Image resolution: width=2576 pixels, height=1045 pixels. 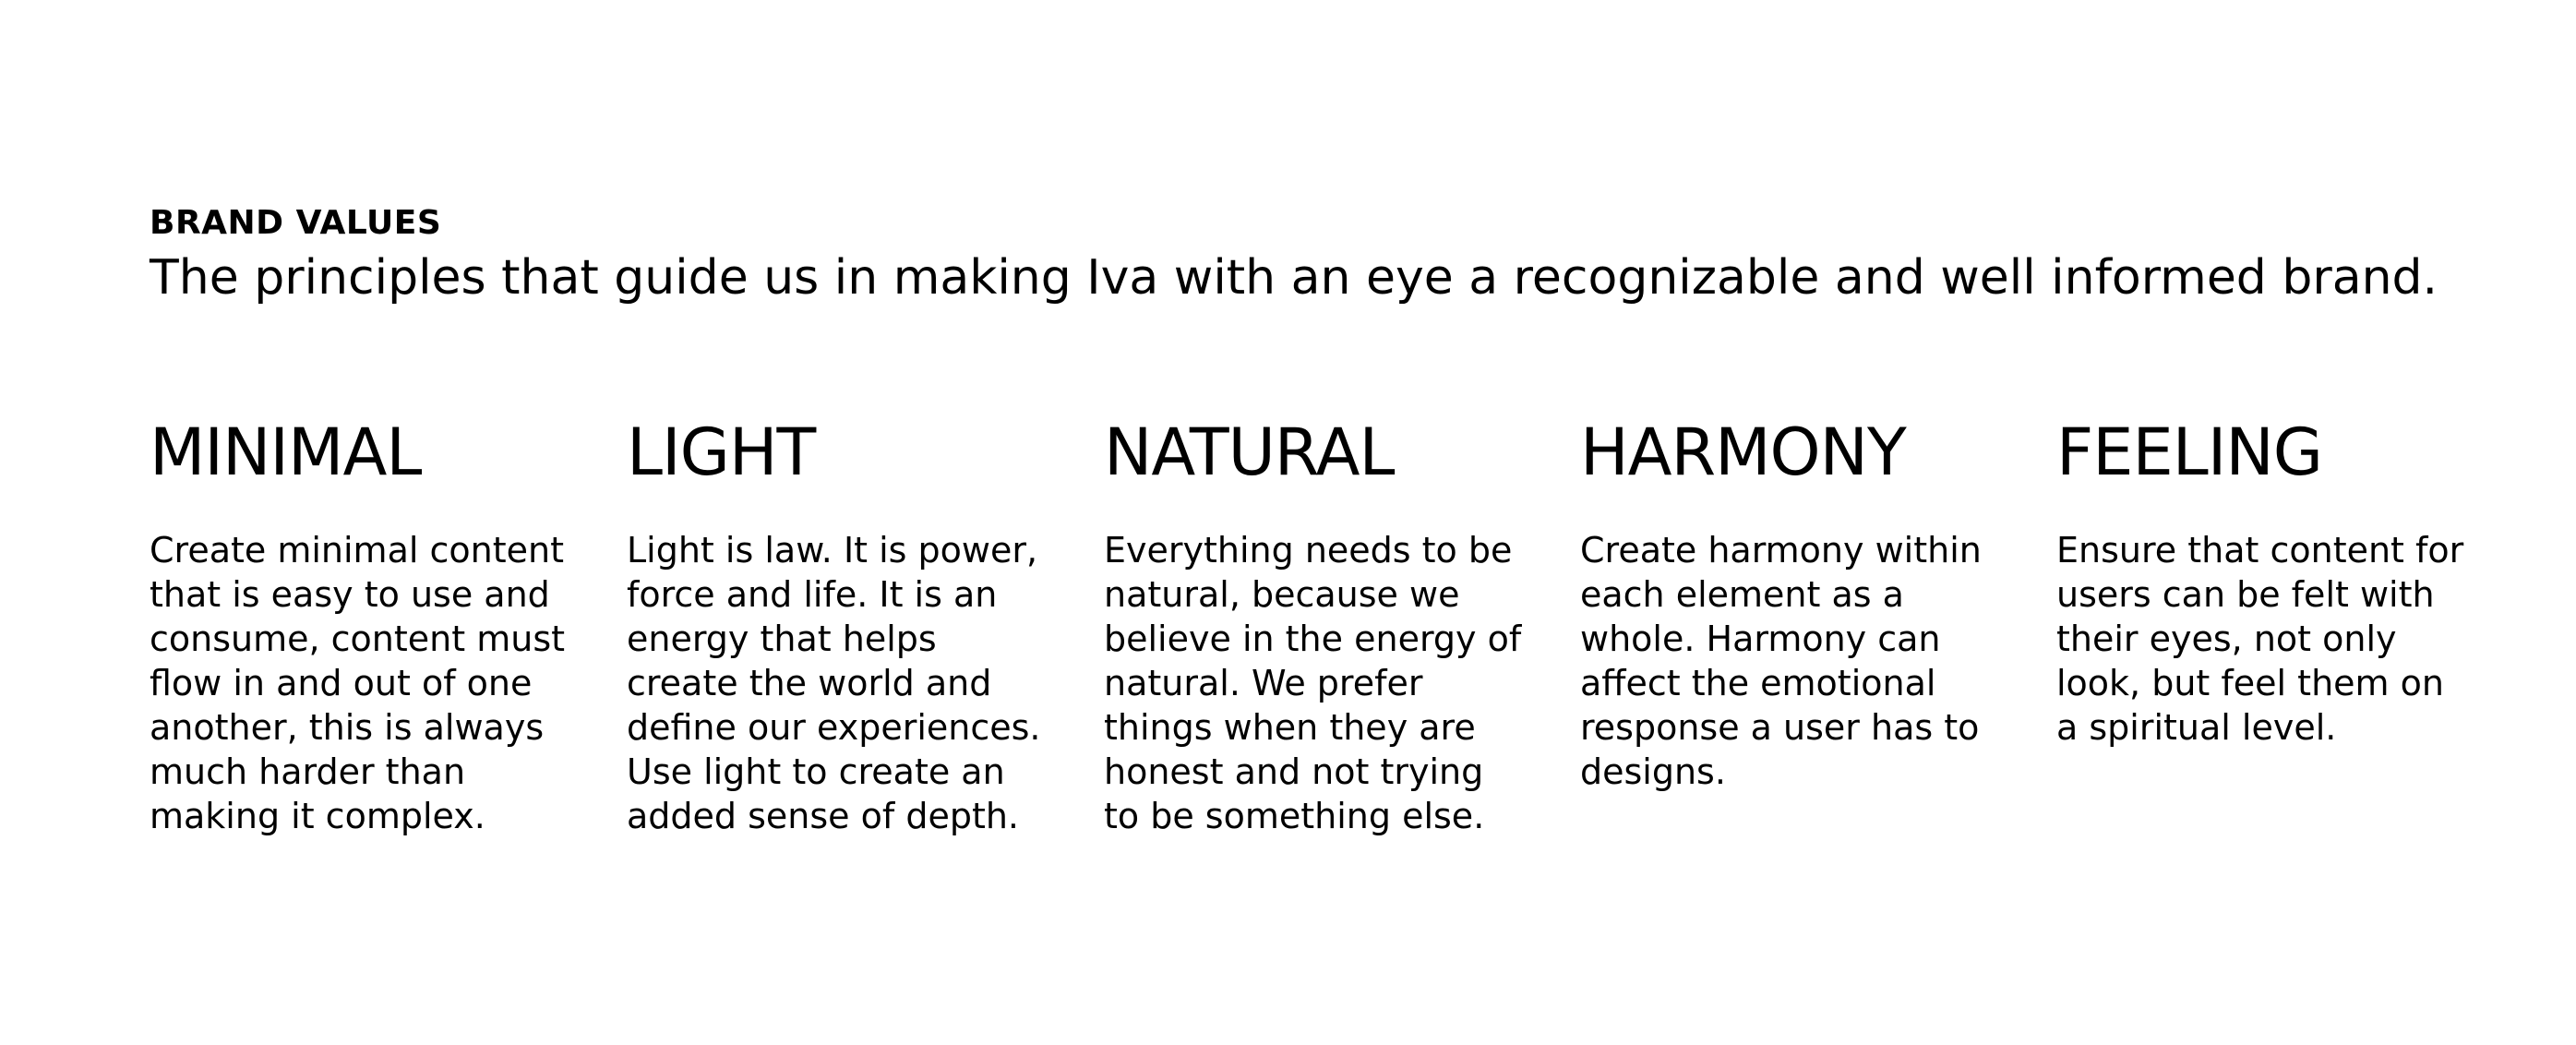 I want to click on value-title: NATURAL, so click(x=1250, y=452).